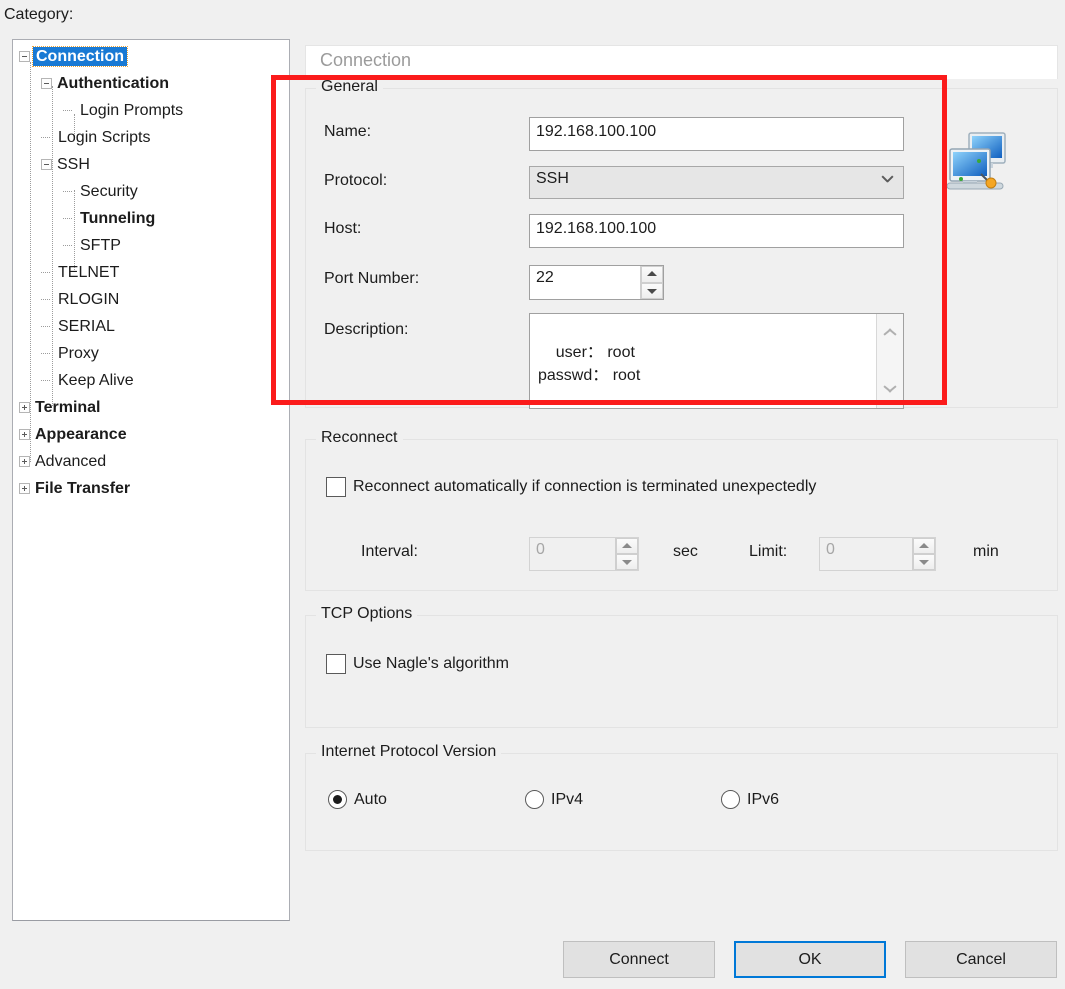  Describe the element at coordinates (336, 664) in the screenshot. I see `nagle-checkbox` at that location.